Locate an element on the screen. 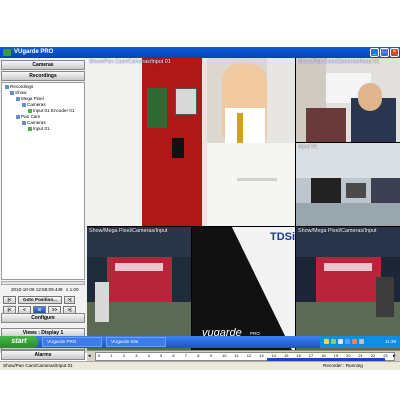 The image size is (400, 400). maximize-button: □ is located at coordinates (384, 52).